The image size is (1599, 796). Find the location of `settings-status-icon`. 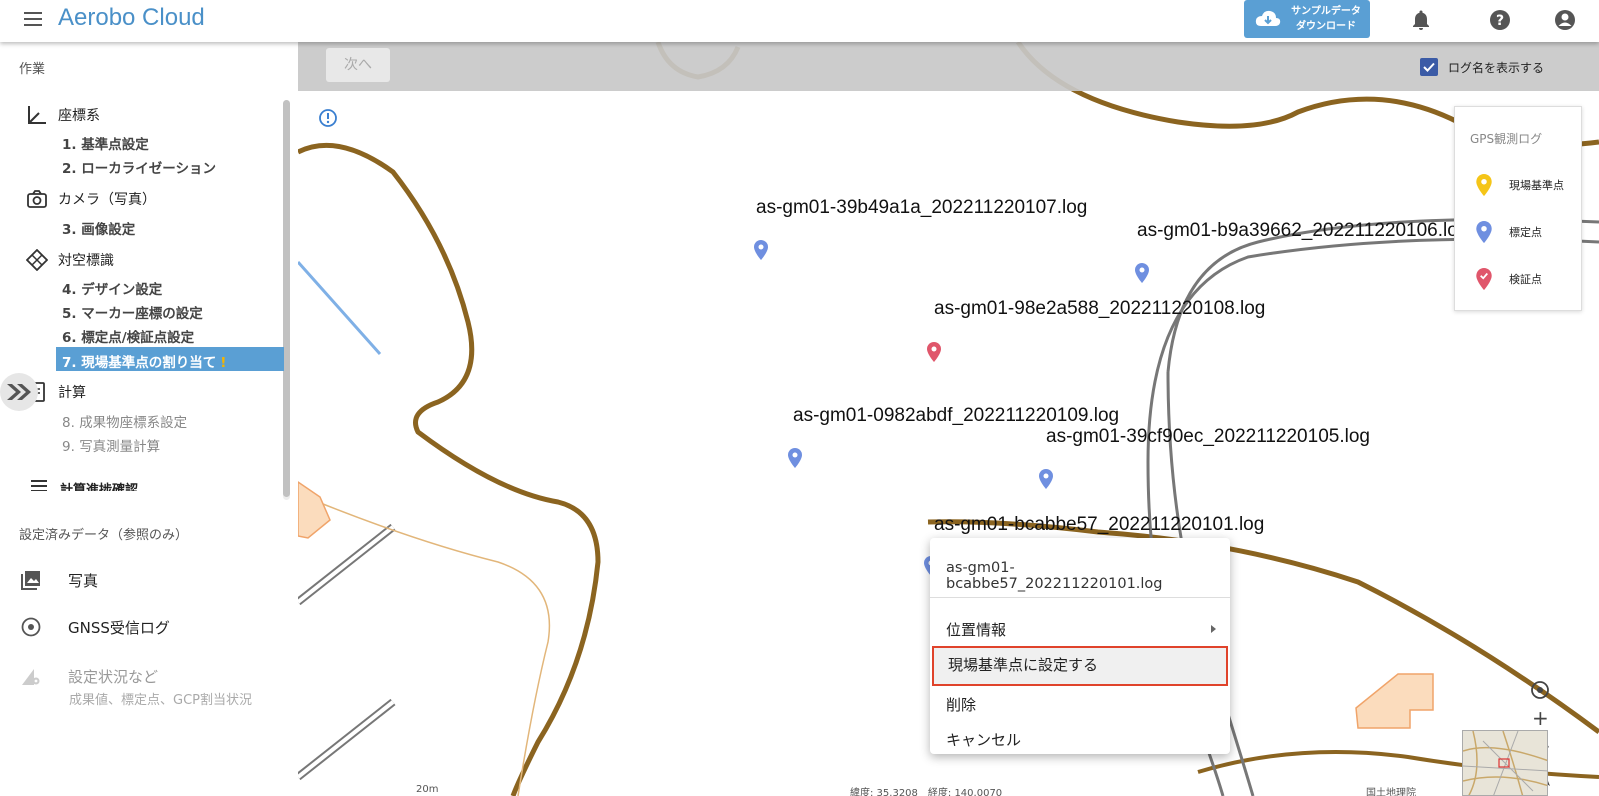

settings-status-icon is located at coordinates (31, 677).